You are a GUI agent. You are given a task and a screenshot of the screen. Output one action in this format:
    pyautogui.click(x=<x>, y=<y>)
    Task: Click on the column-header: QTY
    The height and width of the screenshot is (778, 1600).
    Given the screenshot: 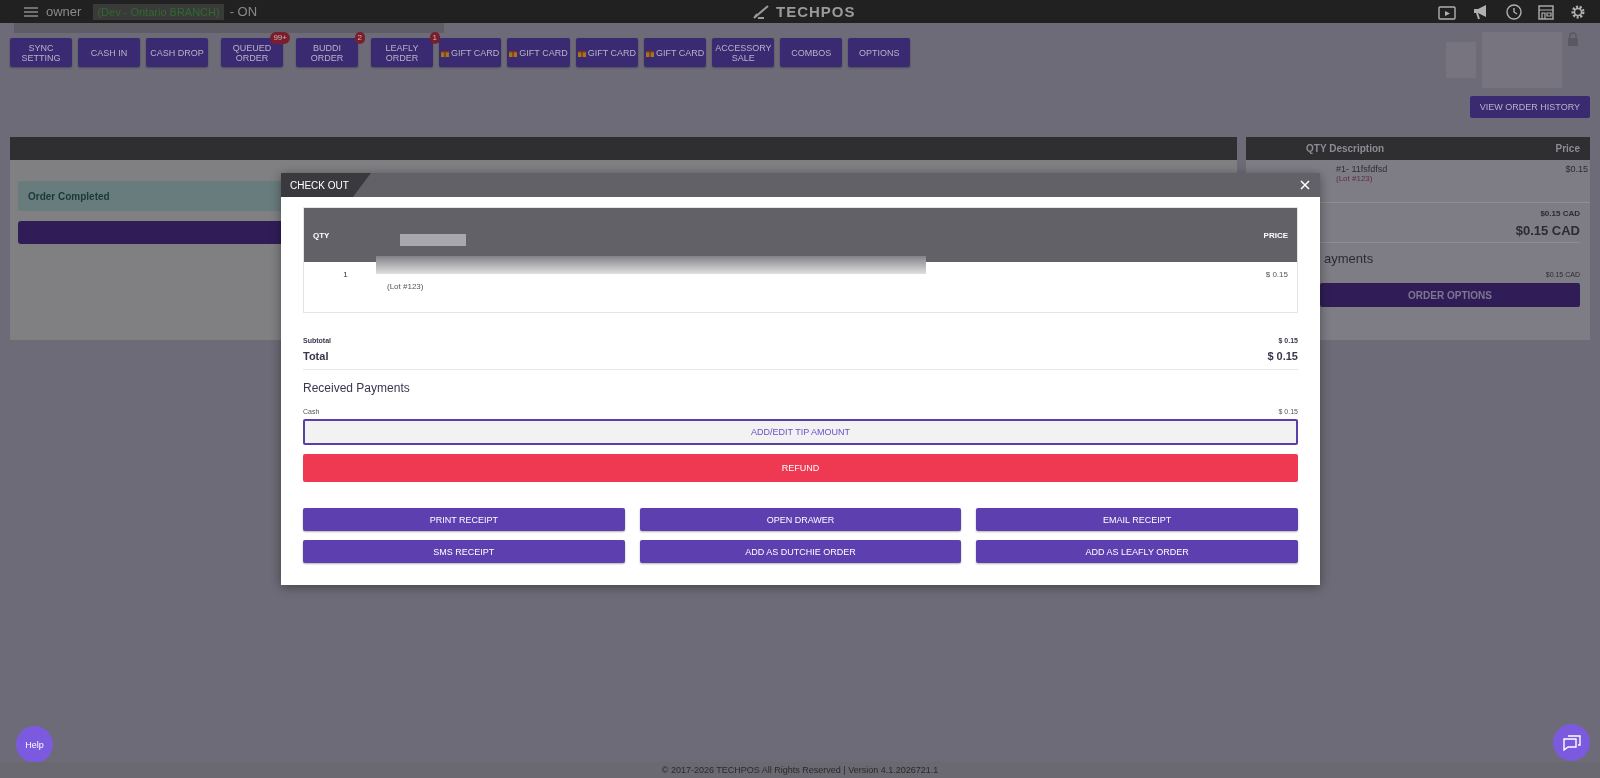 What is the action you would take?
    pyautogui.click(x=321, y=235)
    